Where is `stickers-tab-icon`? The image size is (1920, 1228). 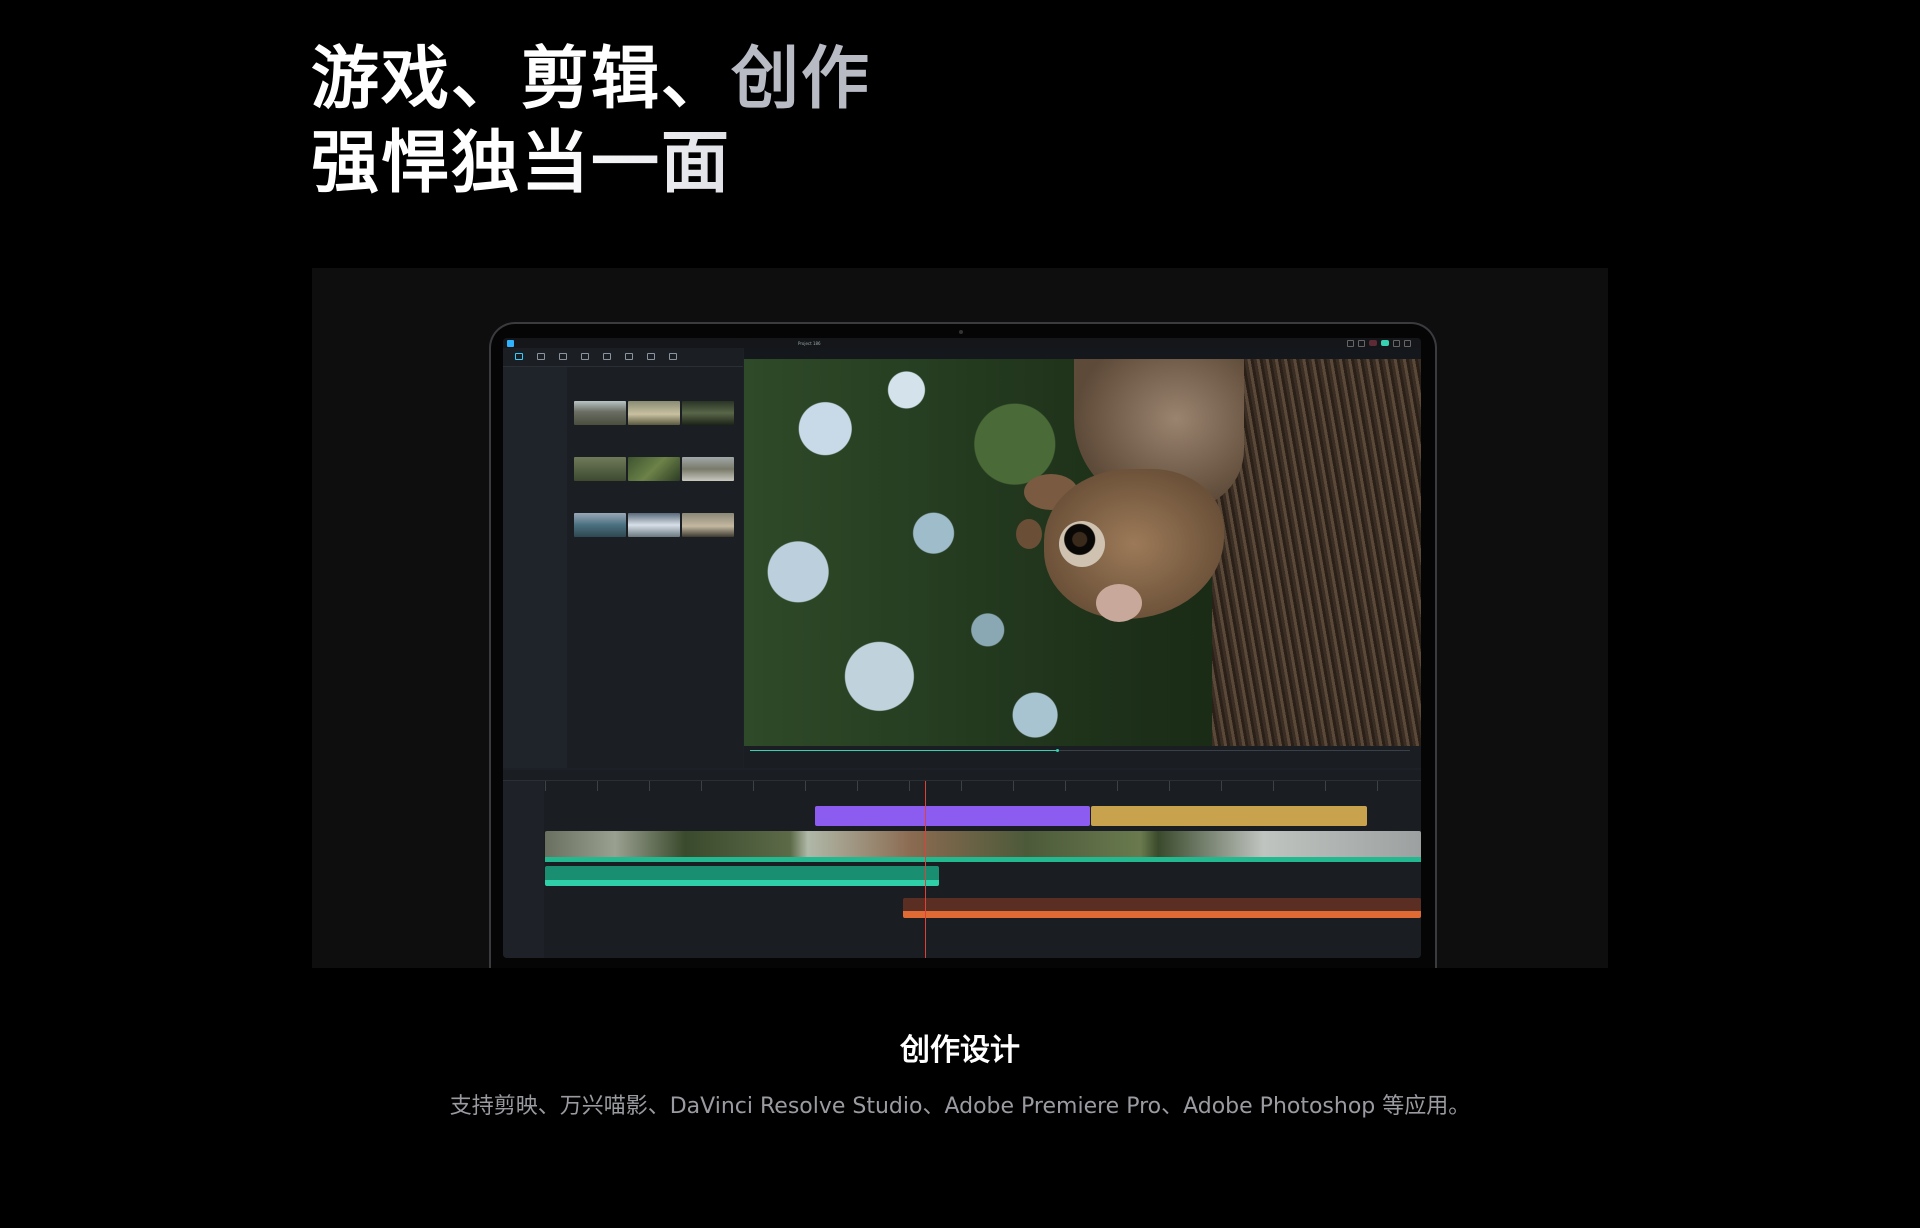
stickers-tab-icon is located at coordinates (650, 357).